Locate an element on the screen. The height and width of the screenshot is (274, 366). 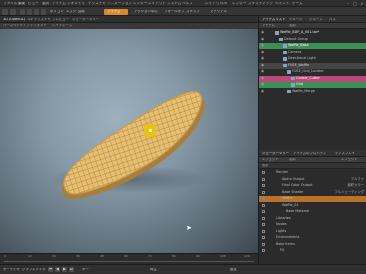
tab-images: イメージ is located at coordinates (296, 19).